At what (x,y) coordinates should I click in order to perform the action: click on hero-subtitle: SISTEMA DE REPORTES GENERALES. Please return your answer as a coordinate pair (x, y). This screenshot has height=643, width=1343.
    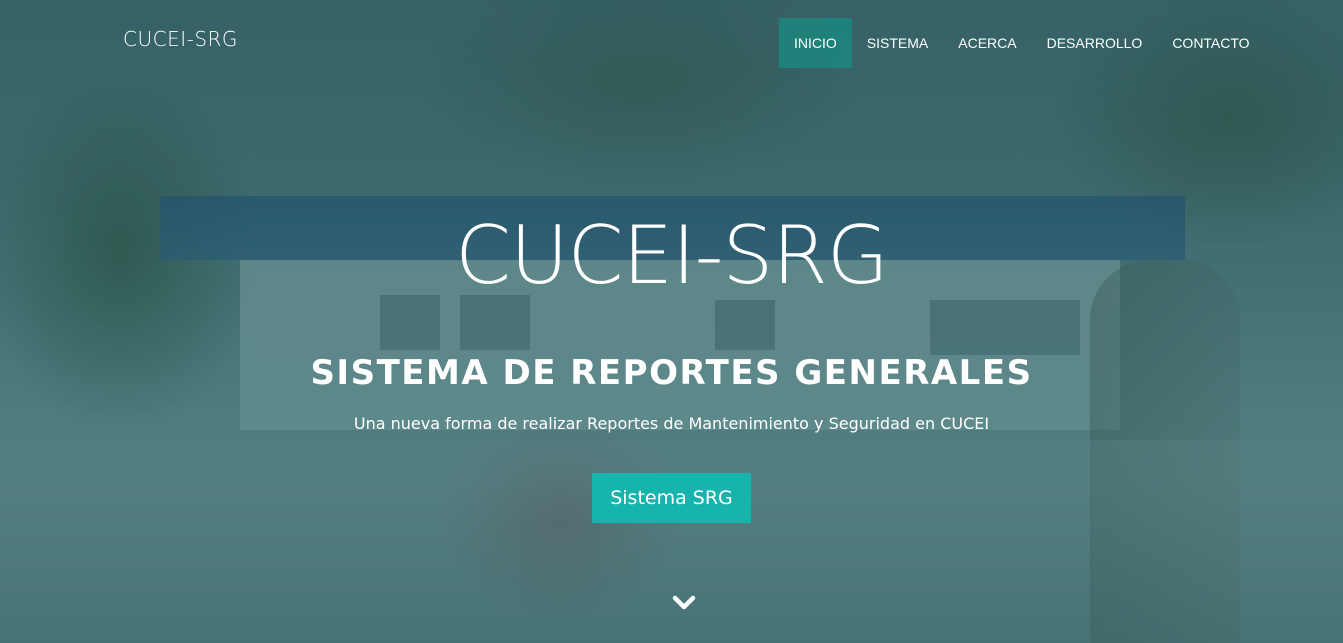
    Looking at the image, I should click on (671, 373).